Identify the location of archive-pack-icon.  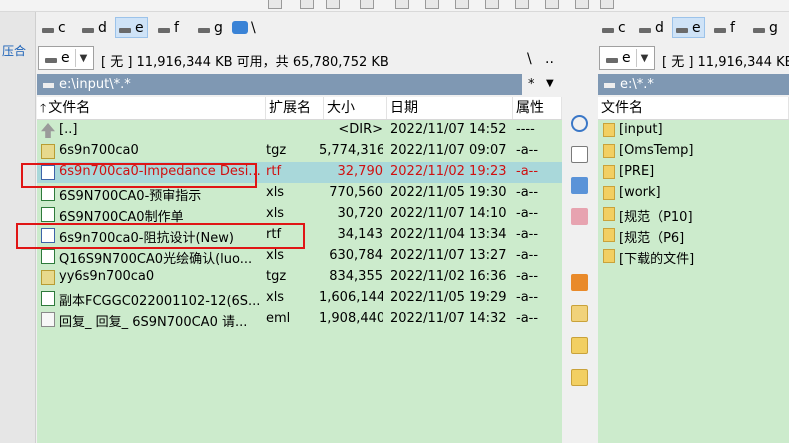
(579, 282).